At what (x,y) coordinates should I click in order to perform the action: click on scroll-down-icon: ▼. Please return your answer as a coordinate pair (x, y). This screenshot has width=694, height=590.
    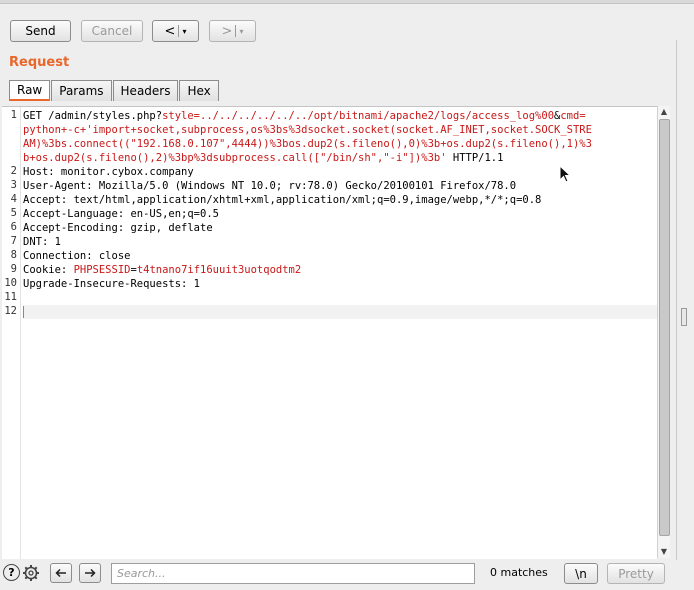
    Looking at the image, I should click on (664, 552).